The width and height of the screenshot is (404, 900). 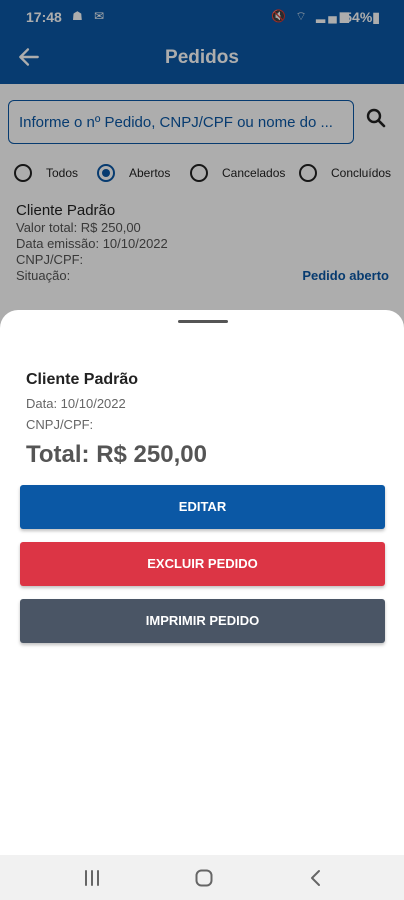 I want to click on sheet-date: Data: 10/10/2022, so click(x=76, y=403).